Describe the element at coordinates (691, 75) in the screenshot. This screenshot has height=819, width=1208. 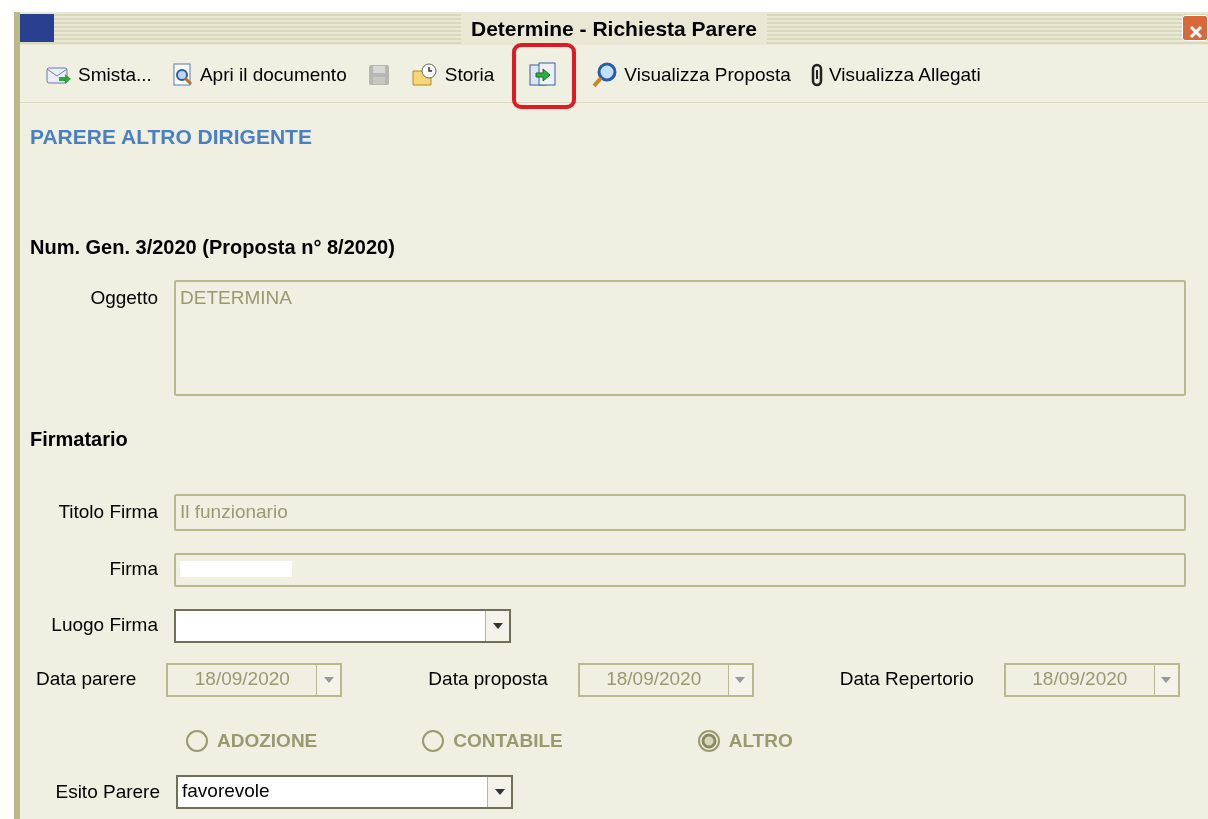
I see `toolbar-button: Visualizza Proposta` at that location.